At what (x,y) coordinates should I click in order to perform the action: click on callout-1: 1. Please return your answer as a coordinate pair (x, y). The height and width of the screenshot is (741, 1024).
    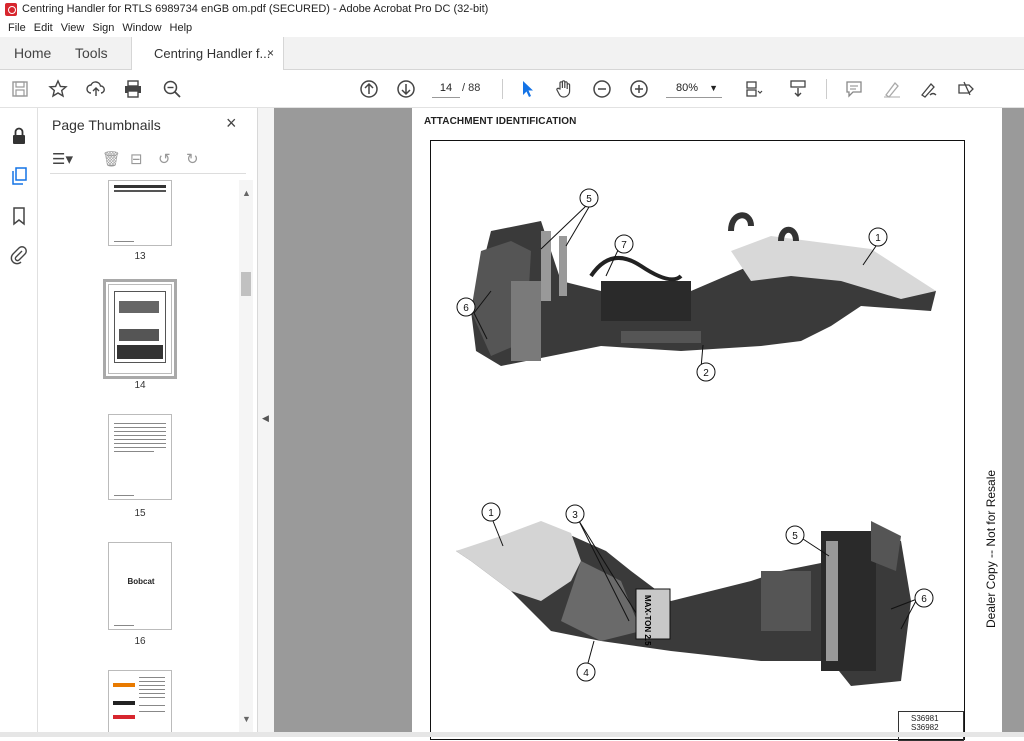
    Looking at the image, I should click on (878, 238).